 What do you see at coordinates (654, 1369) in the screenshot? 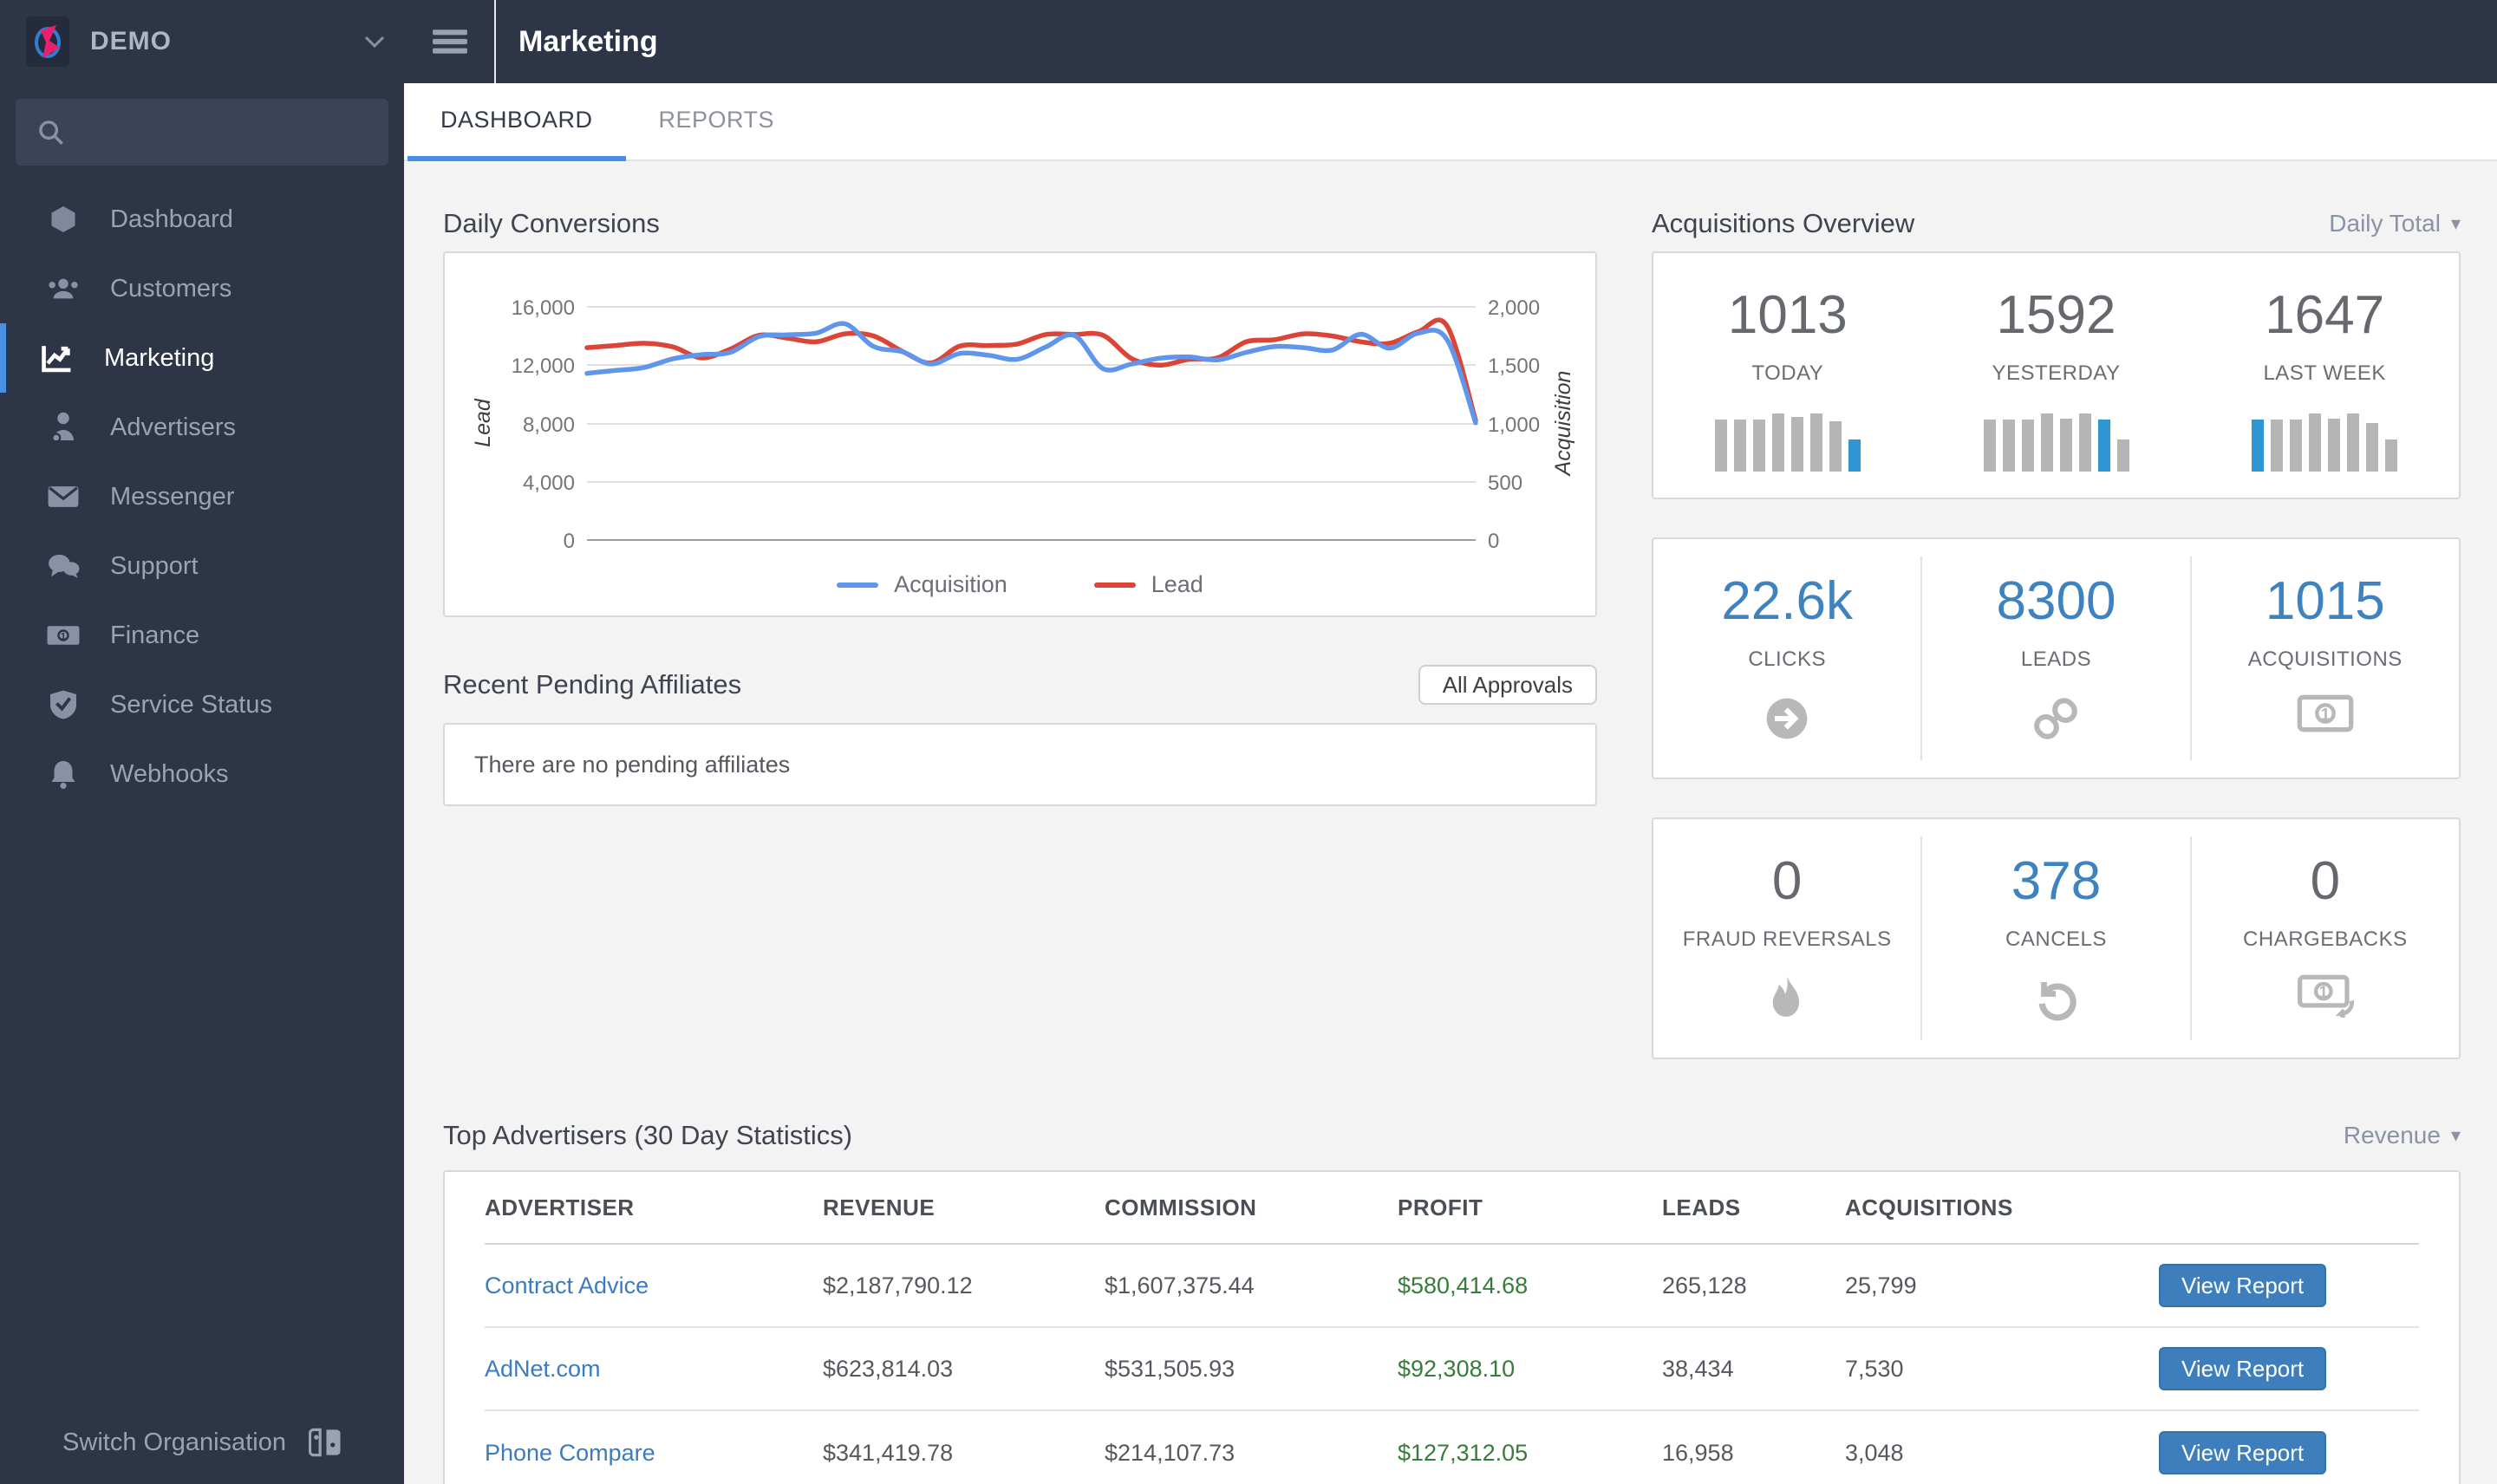
I see `advertiser-link: AdNet.com` at bounding box center [654, 1369].